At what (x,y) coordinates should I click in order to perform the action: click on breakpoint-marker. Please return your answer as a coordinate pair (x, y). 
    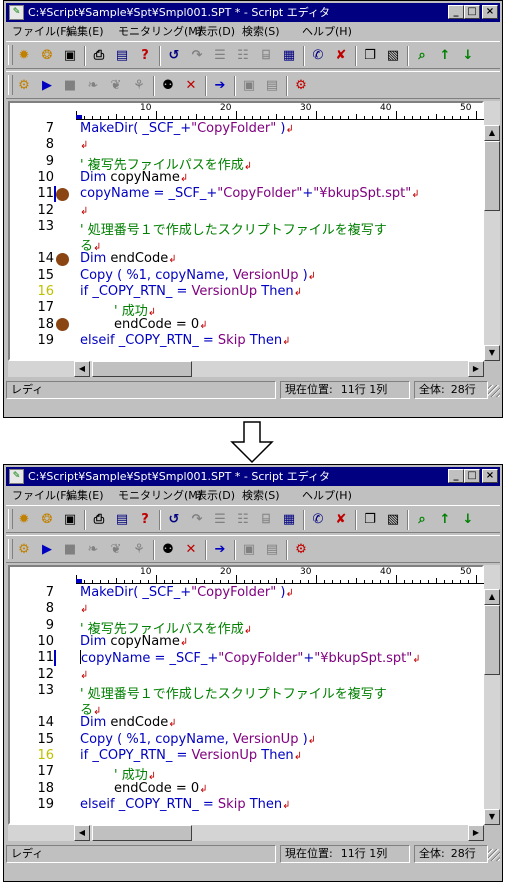
    Looking at the image, I should click on (62, 259).